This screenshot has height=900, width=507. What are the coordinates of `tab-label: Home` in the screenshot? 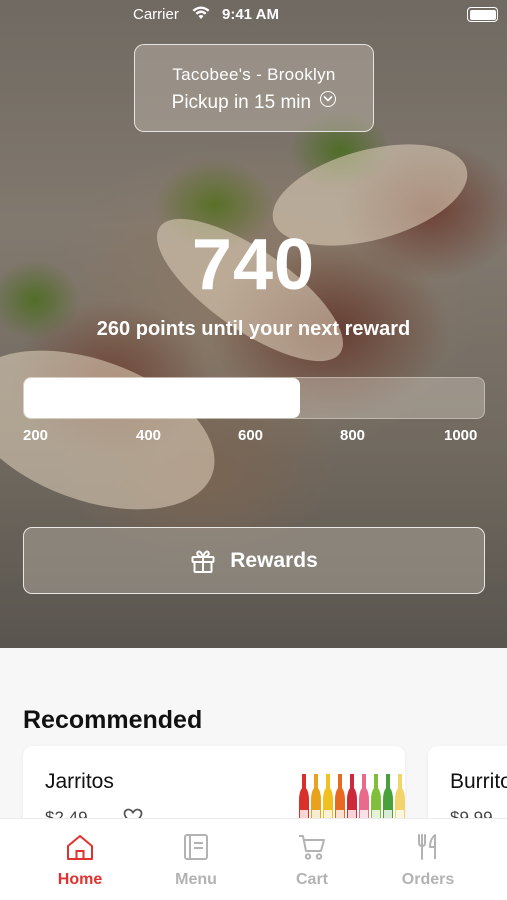 It's located at (80, 879).